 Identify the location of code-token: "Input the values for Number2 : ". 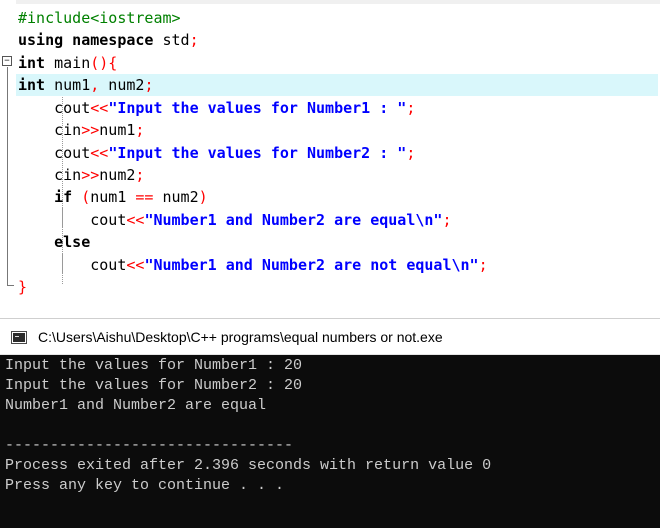
(257, 153).